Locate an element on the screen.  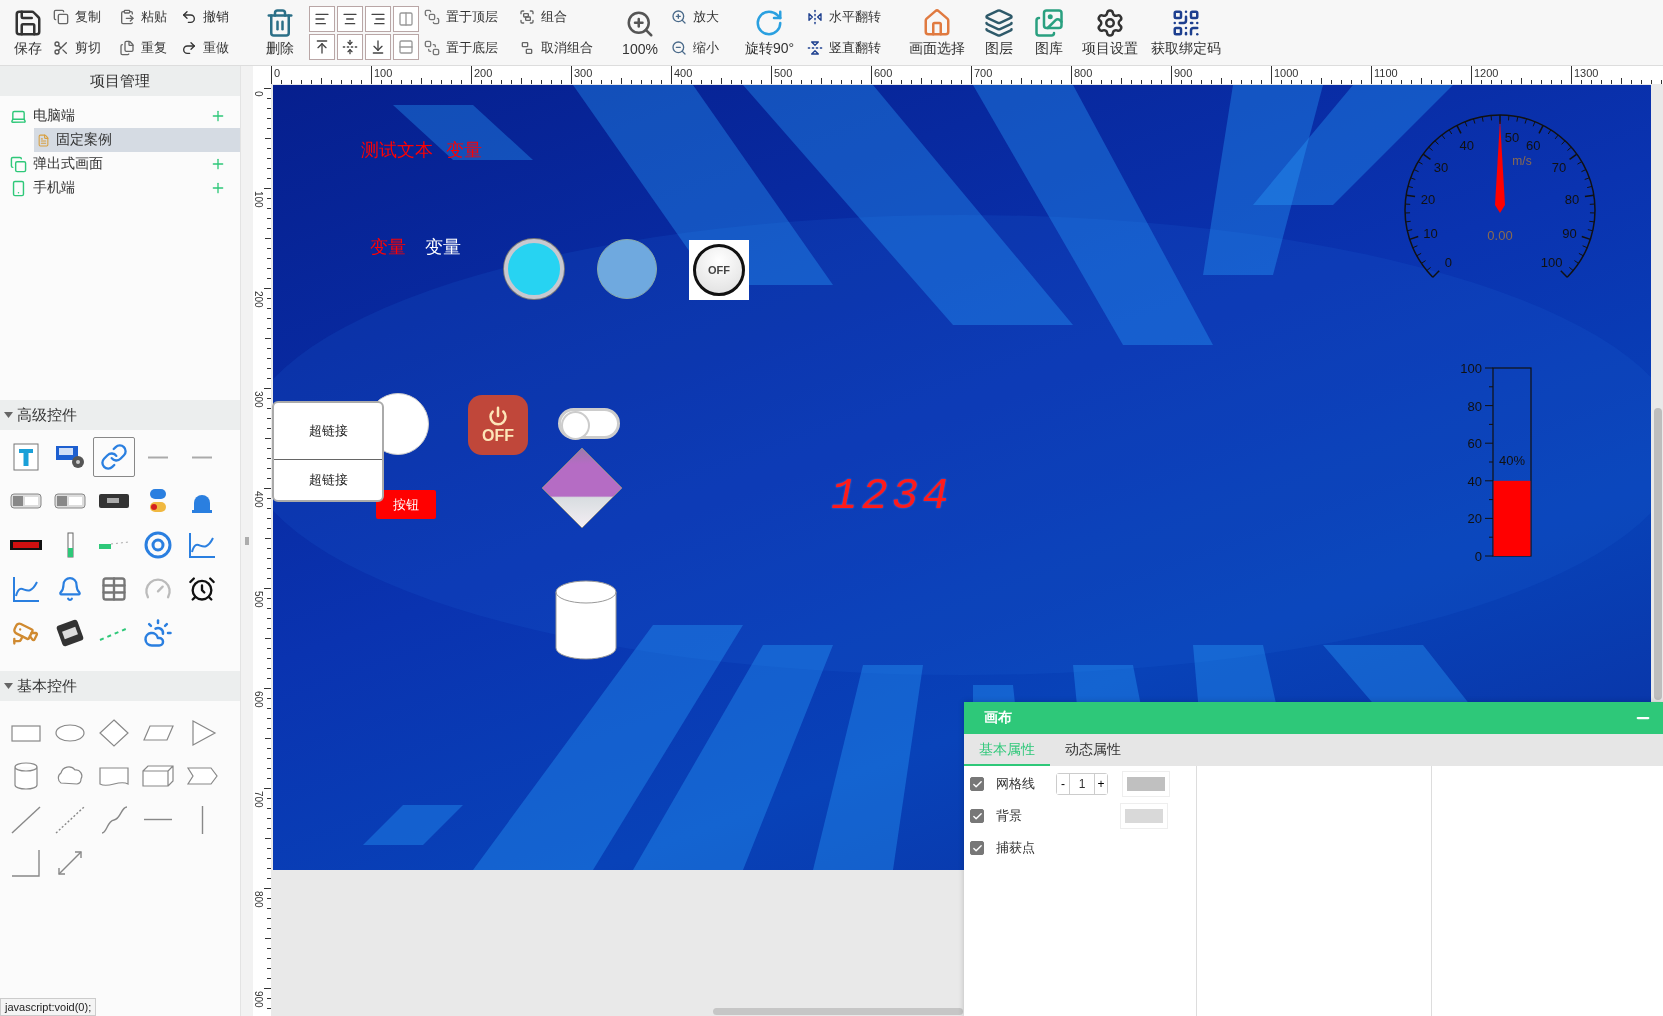
toolbar-button: 删除 is located at coordinates (279, 32).